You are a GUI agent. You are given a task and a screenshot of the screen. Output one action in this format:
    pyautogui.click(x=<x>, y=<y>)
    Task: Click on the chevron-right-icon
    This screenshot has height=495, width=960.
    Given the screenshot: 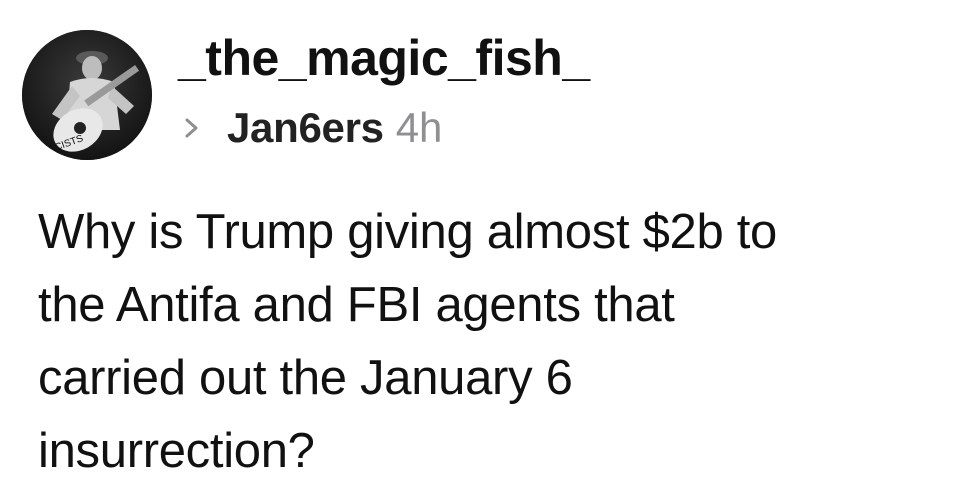 What is the action you would take?
    pyautogui.click(x=192, y=128)
    